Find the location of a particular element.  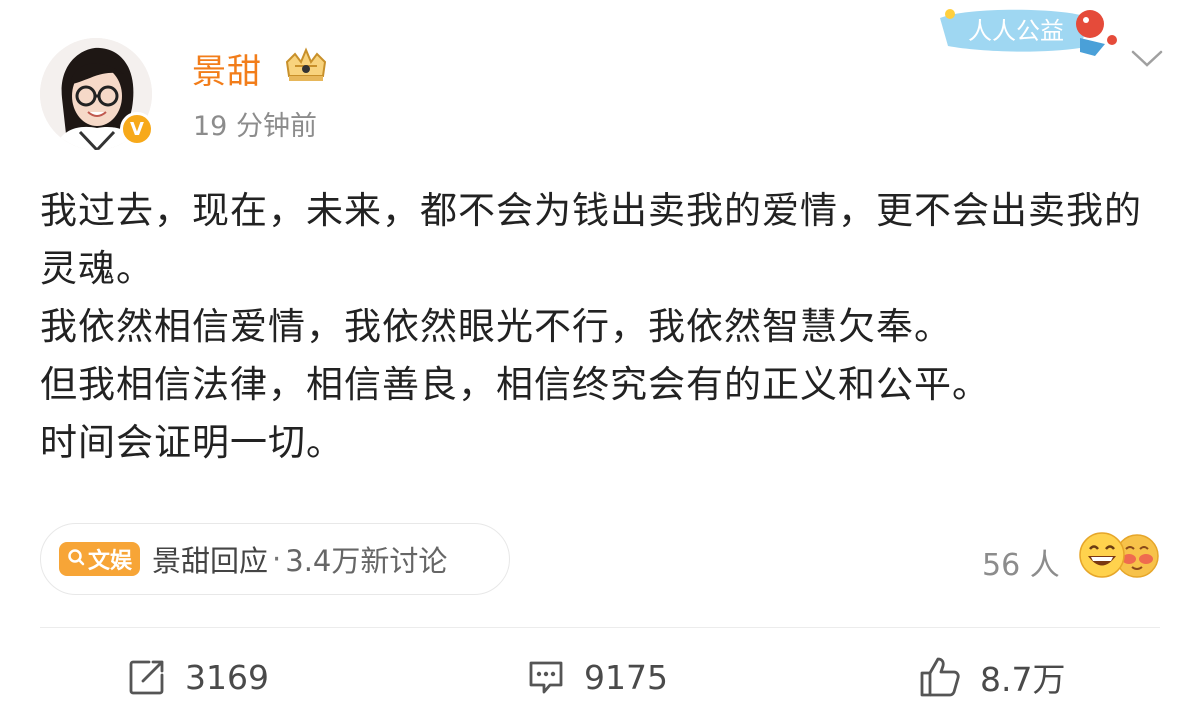

repost-button: 3169 is located at coordinates (198, 677).